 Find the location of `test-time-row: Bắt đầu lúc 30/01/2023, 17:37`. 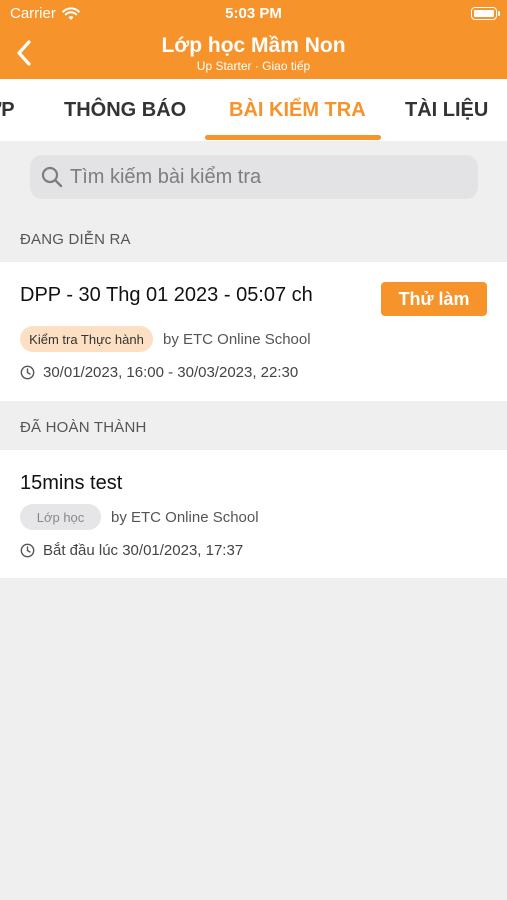

test-time-row: Bắt đầu lúc 30/01/2023, 17:37 is located at coordinates (131, 550).